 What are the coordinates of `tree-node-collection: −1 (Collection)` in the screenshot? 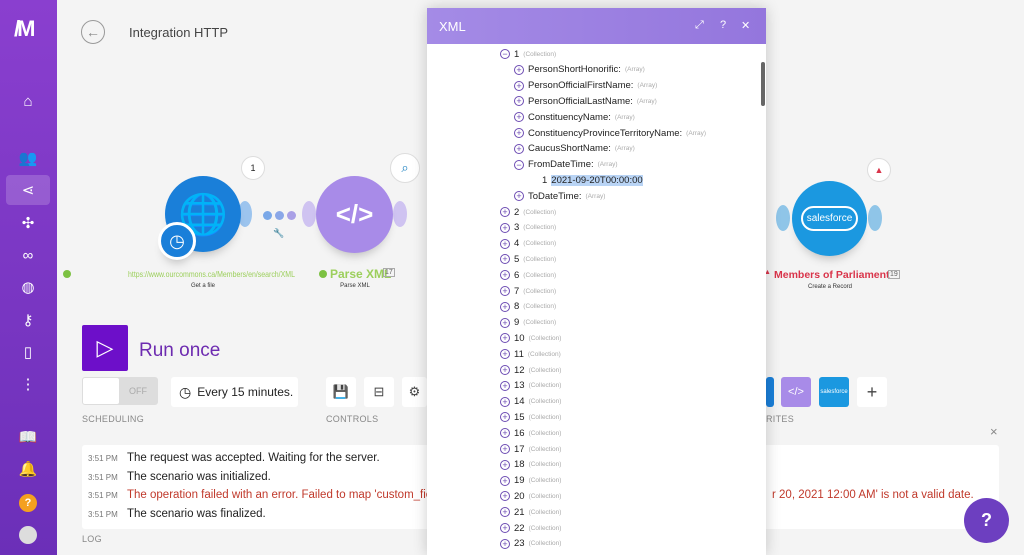 It's located at (528, 54).